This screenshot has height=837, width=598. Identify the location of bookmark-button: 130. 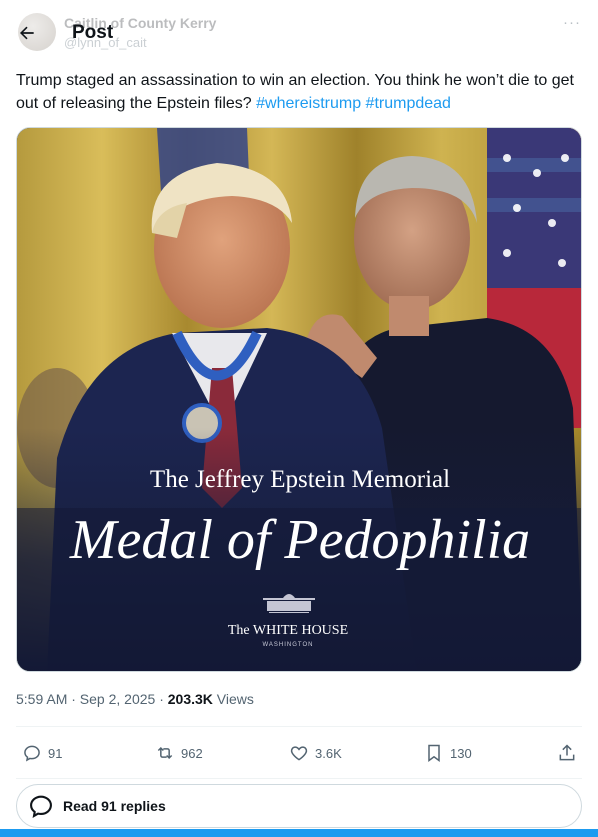
(448, 753).